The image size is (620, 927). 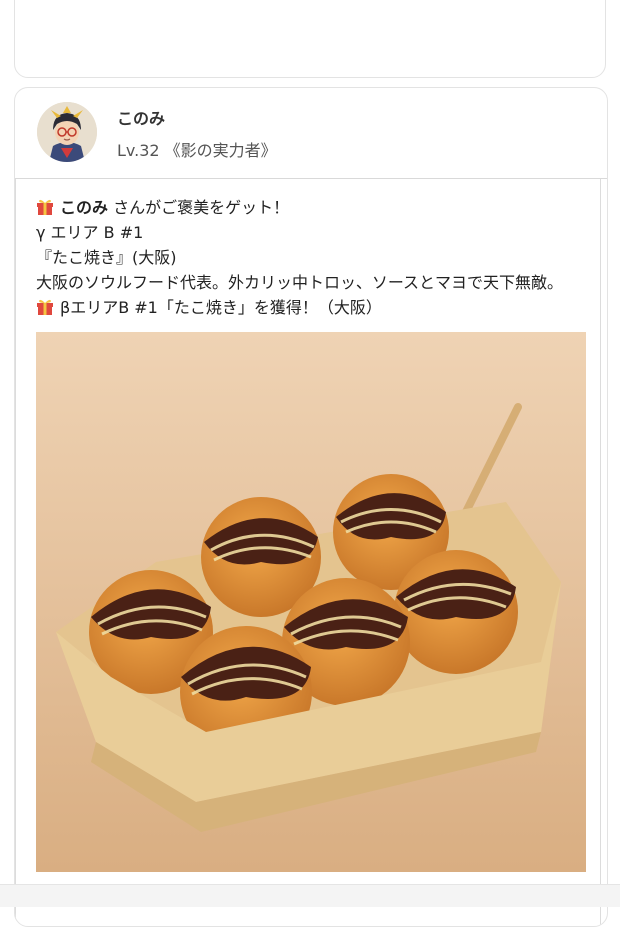 I want to click on previous-post-card, so click(x=310, y=39).